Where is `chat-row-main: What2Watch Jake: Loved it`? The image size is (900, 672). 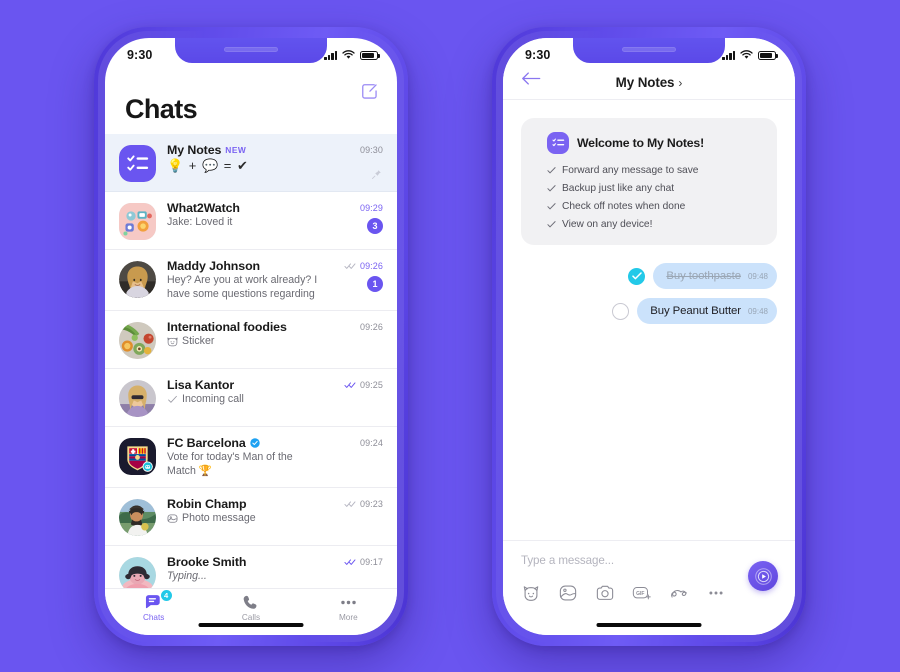 chat-row-main: What2Watch Jake: Loved it is located at coordinates (246, 215).